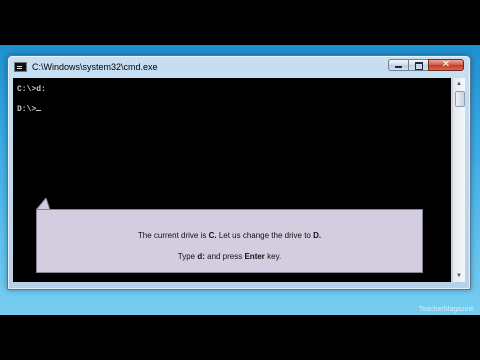 Image resolution: width=480 pixels, height=360 pixels. I want to click on close-button: ✕, so click(446, 65).